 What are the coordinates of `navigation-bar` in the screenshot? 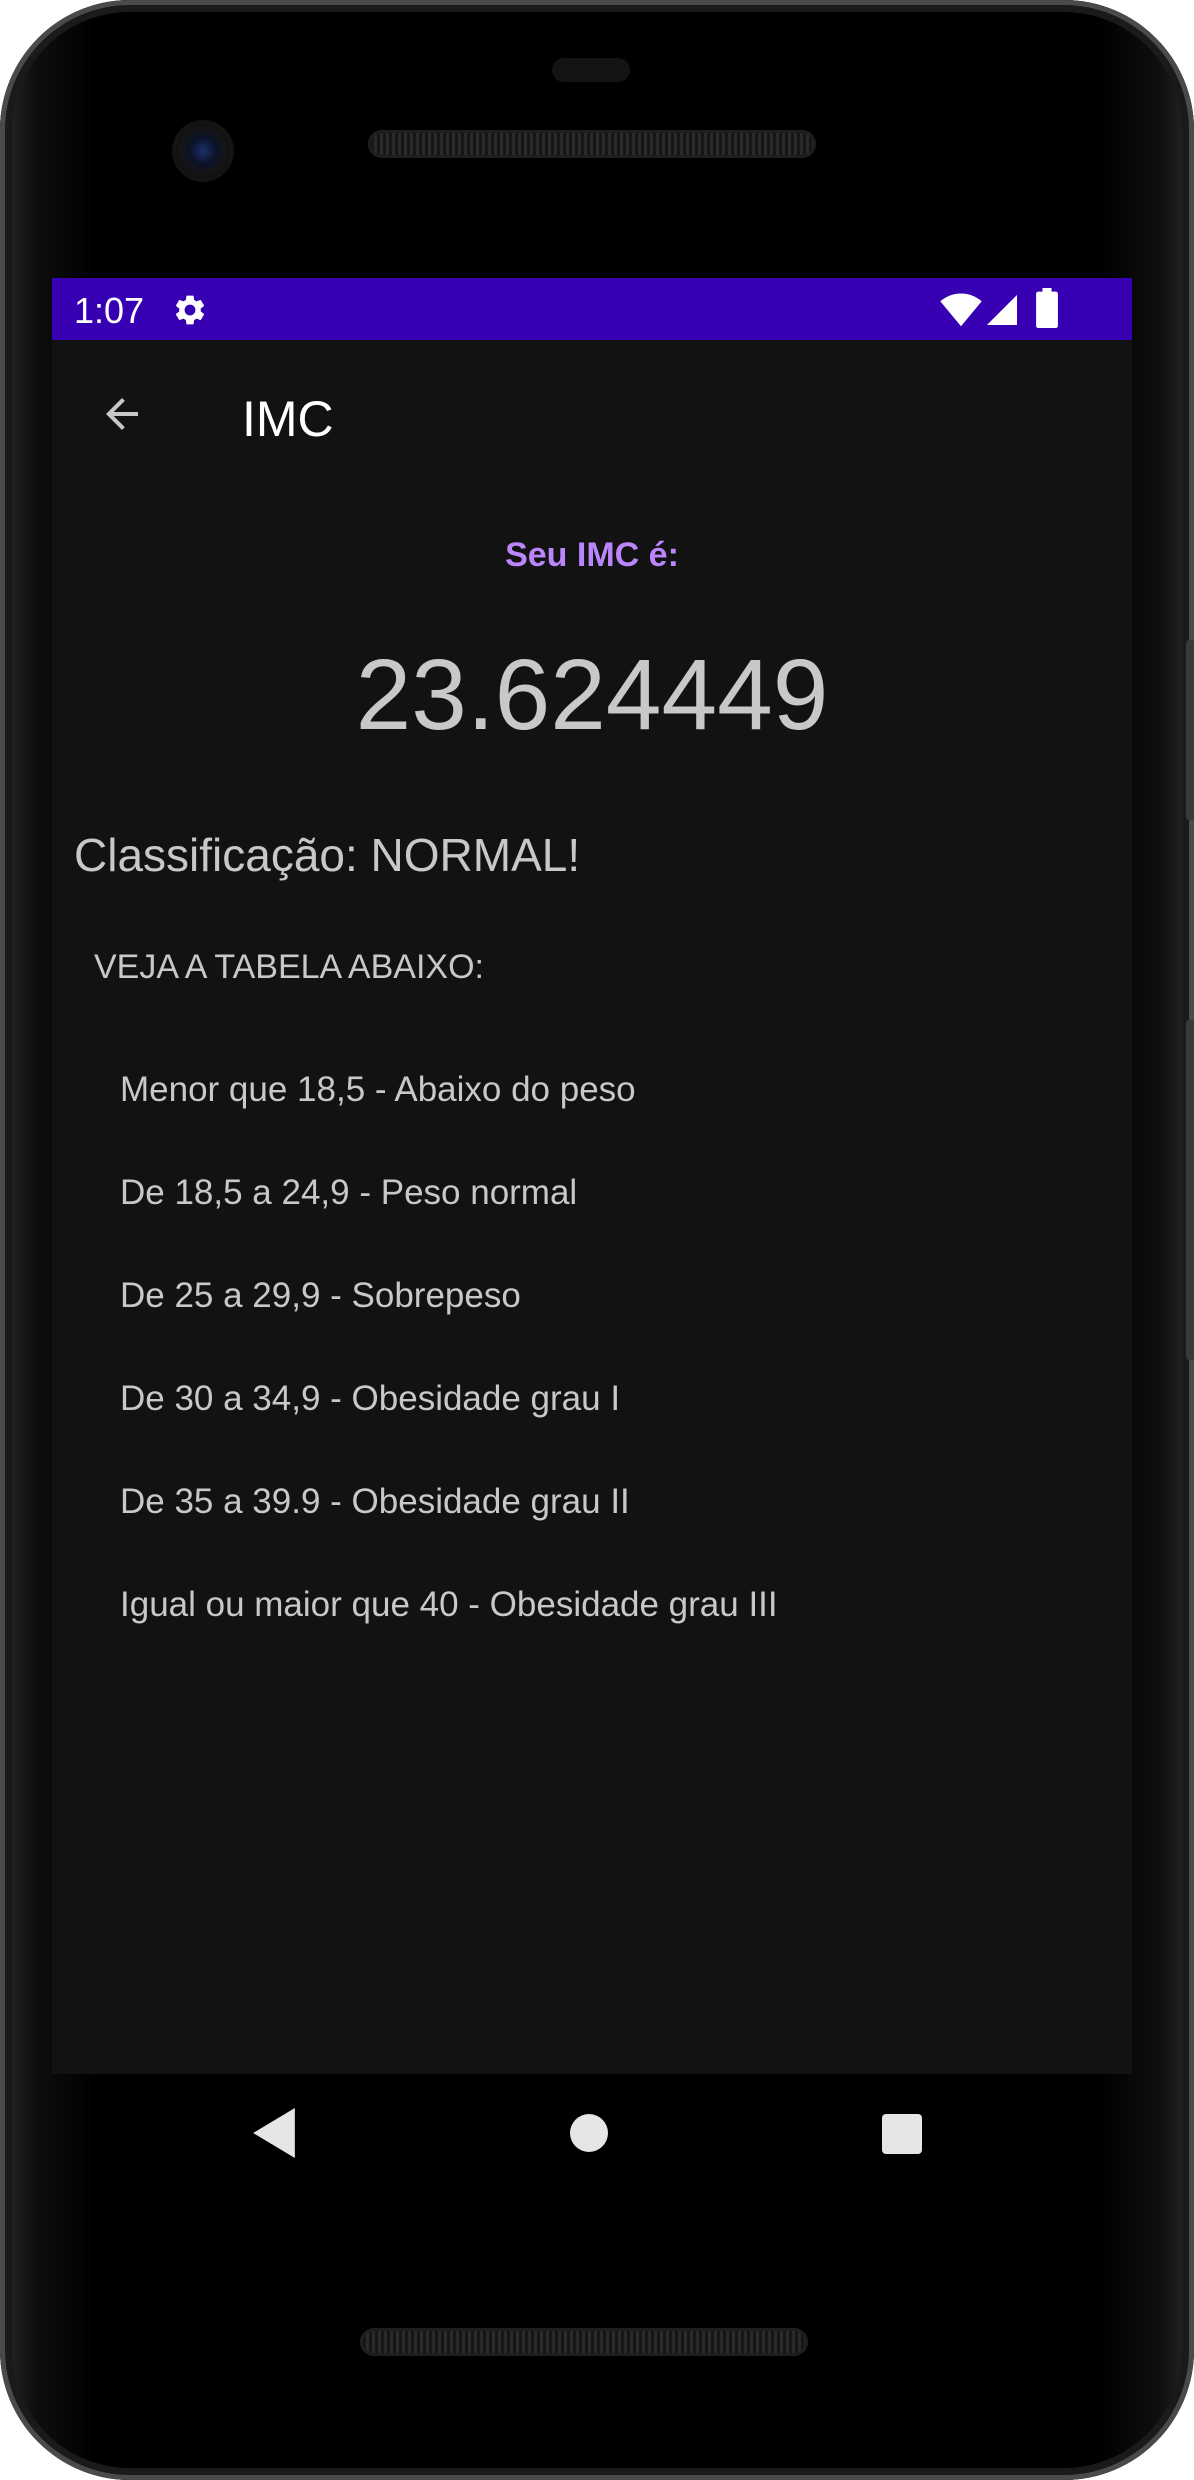 It's located at (592, 2139).